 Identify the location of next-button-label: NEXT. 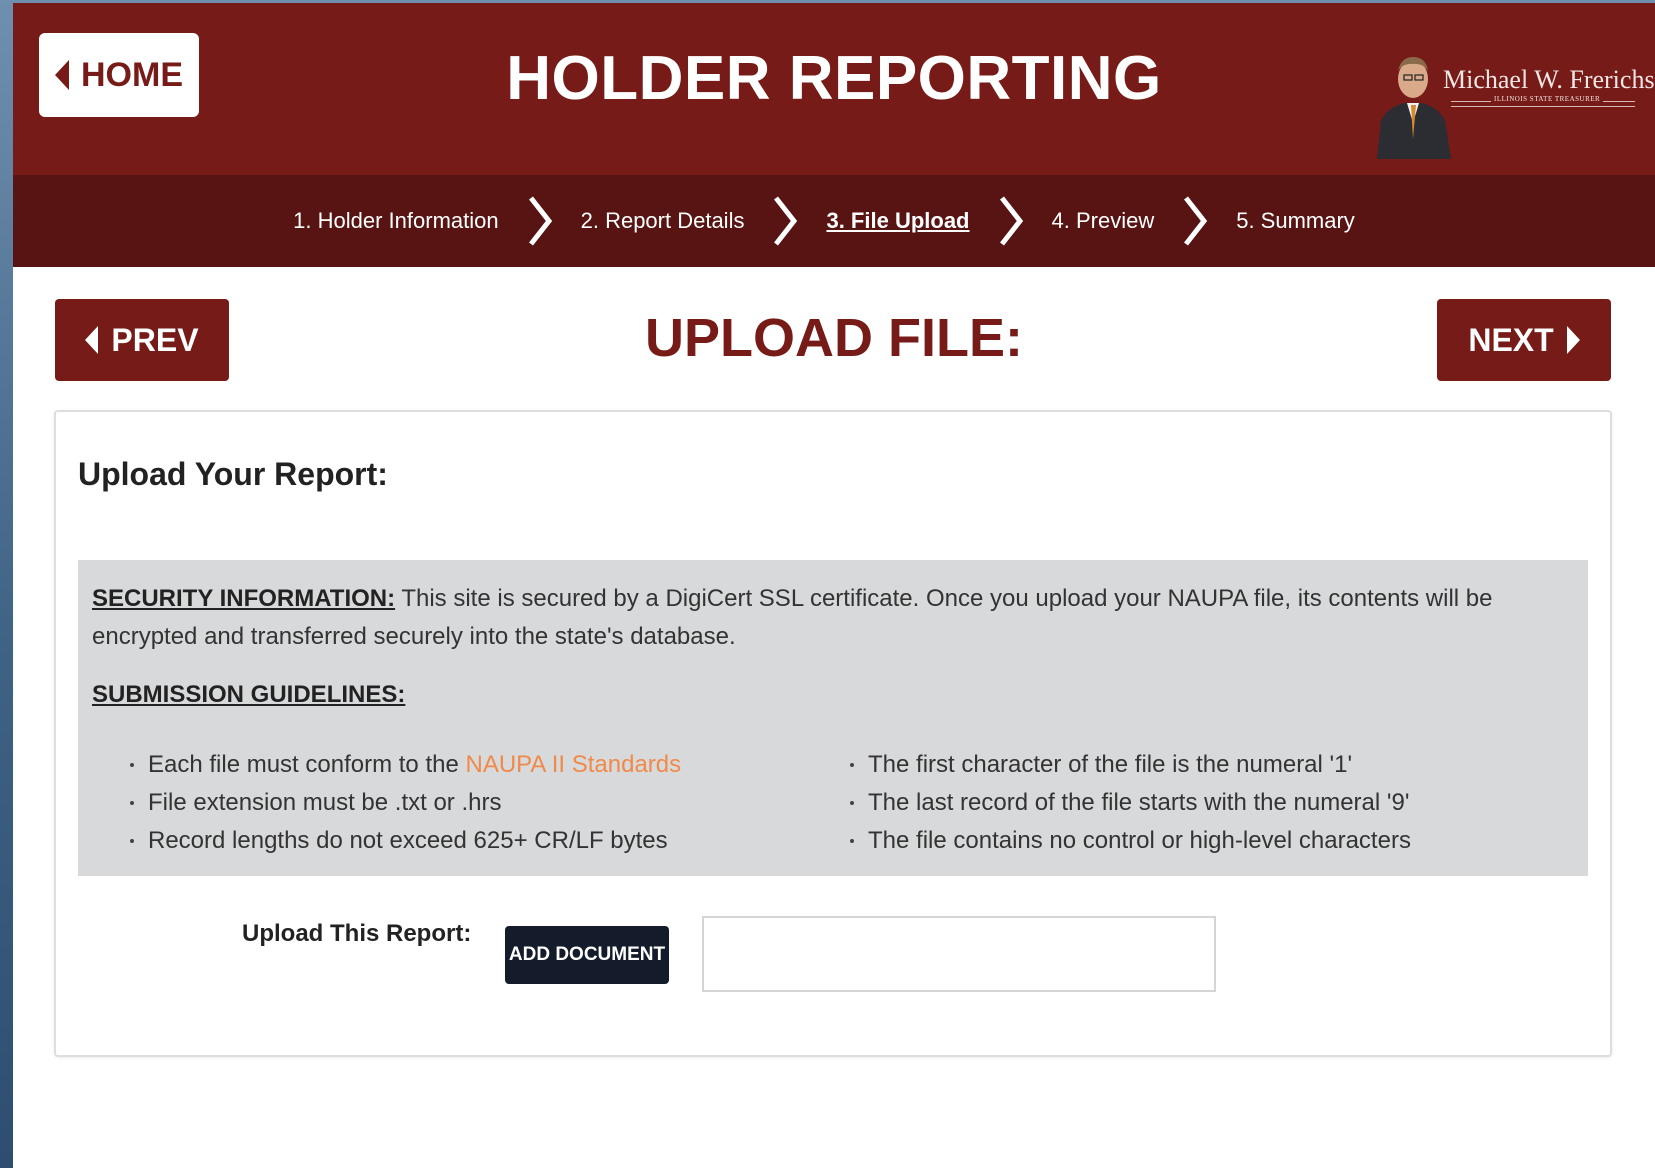
(1511, 339).